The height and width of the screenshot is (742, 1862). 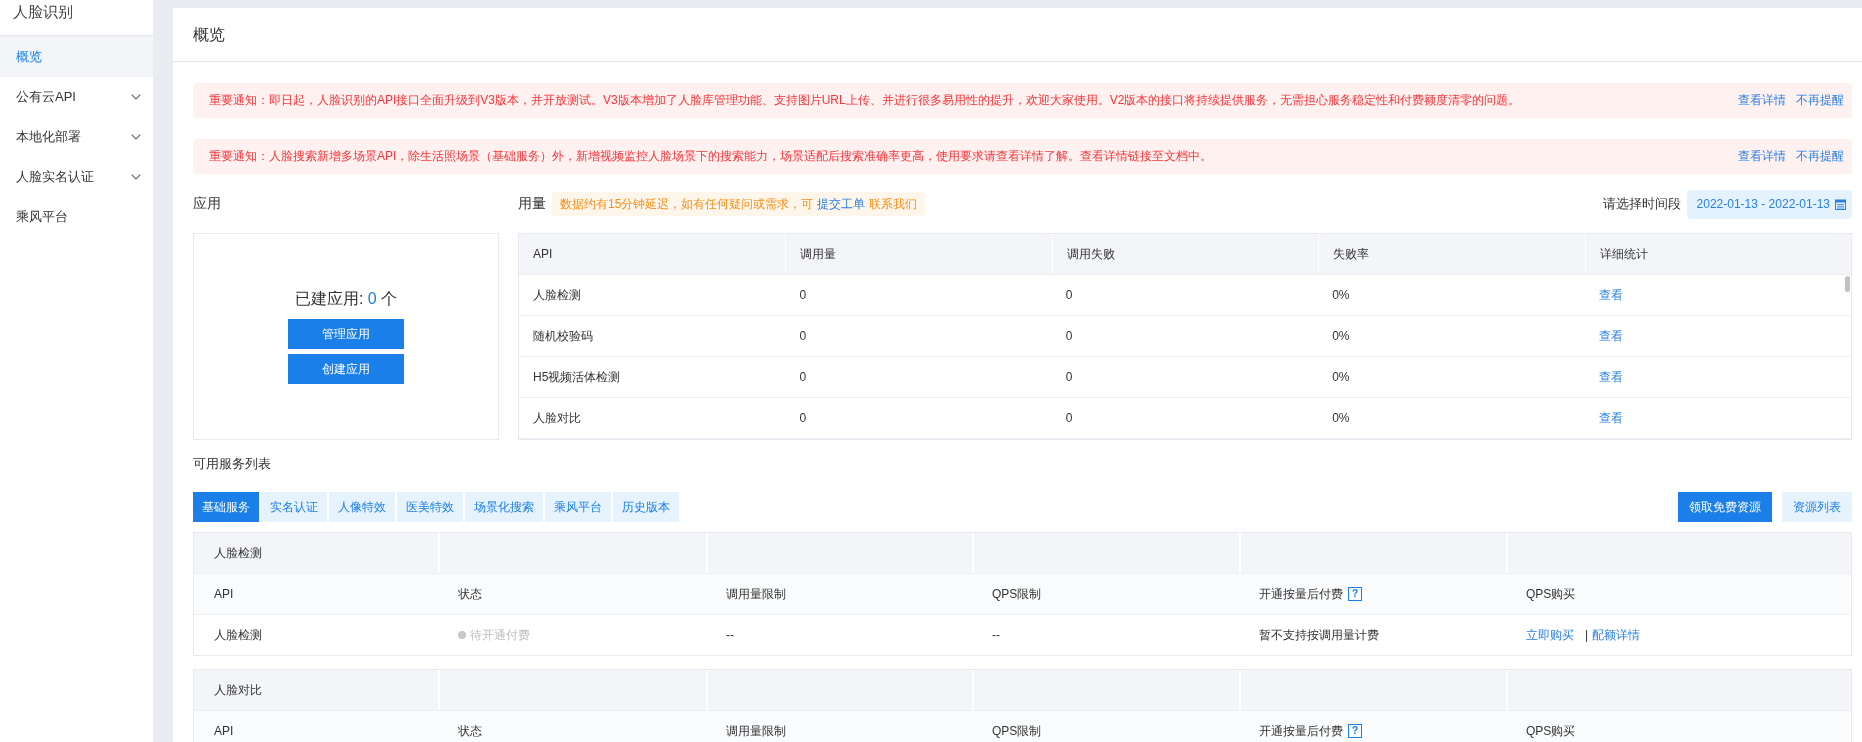 I want to click on service-tab: 医美特效, so click(x=430, y=507).